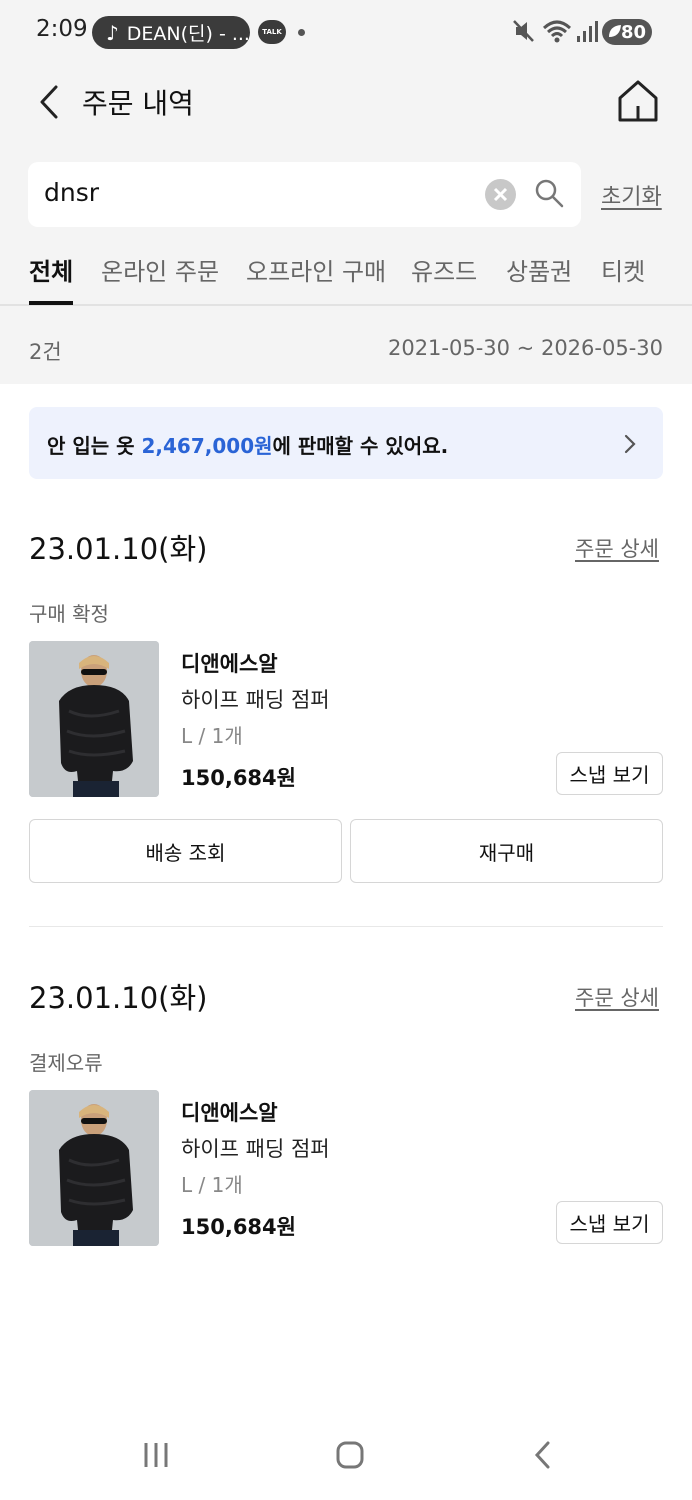 This screenshot has height=1500, width=692. I want to click on tab-used: 유즈드, so click(444, 269).